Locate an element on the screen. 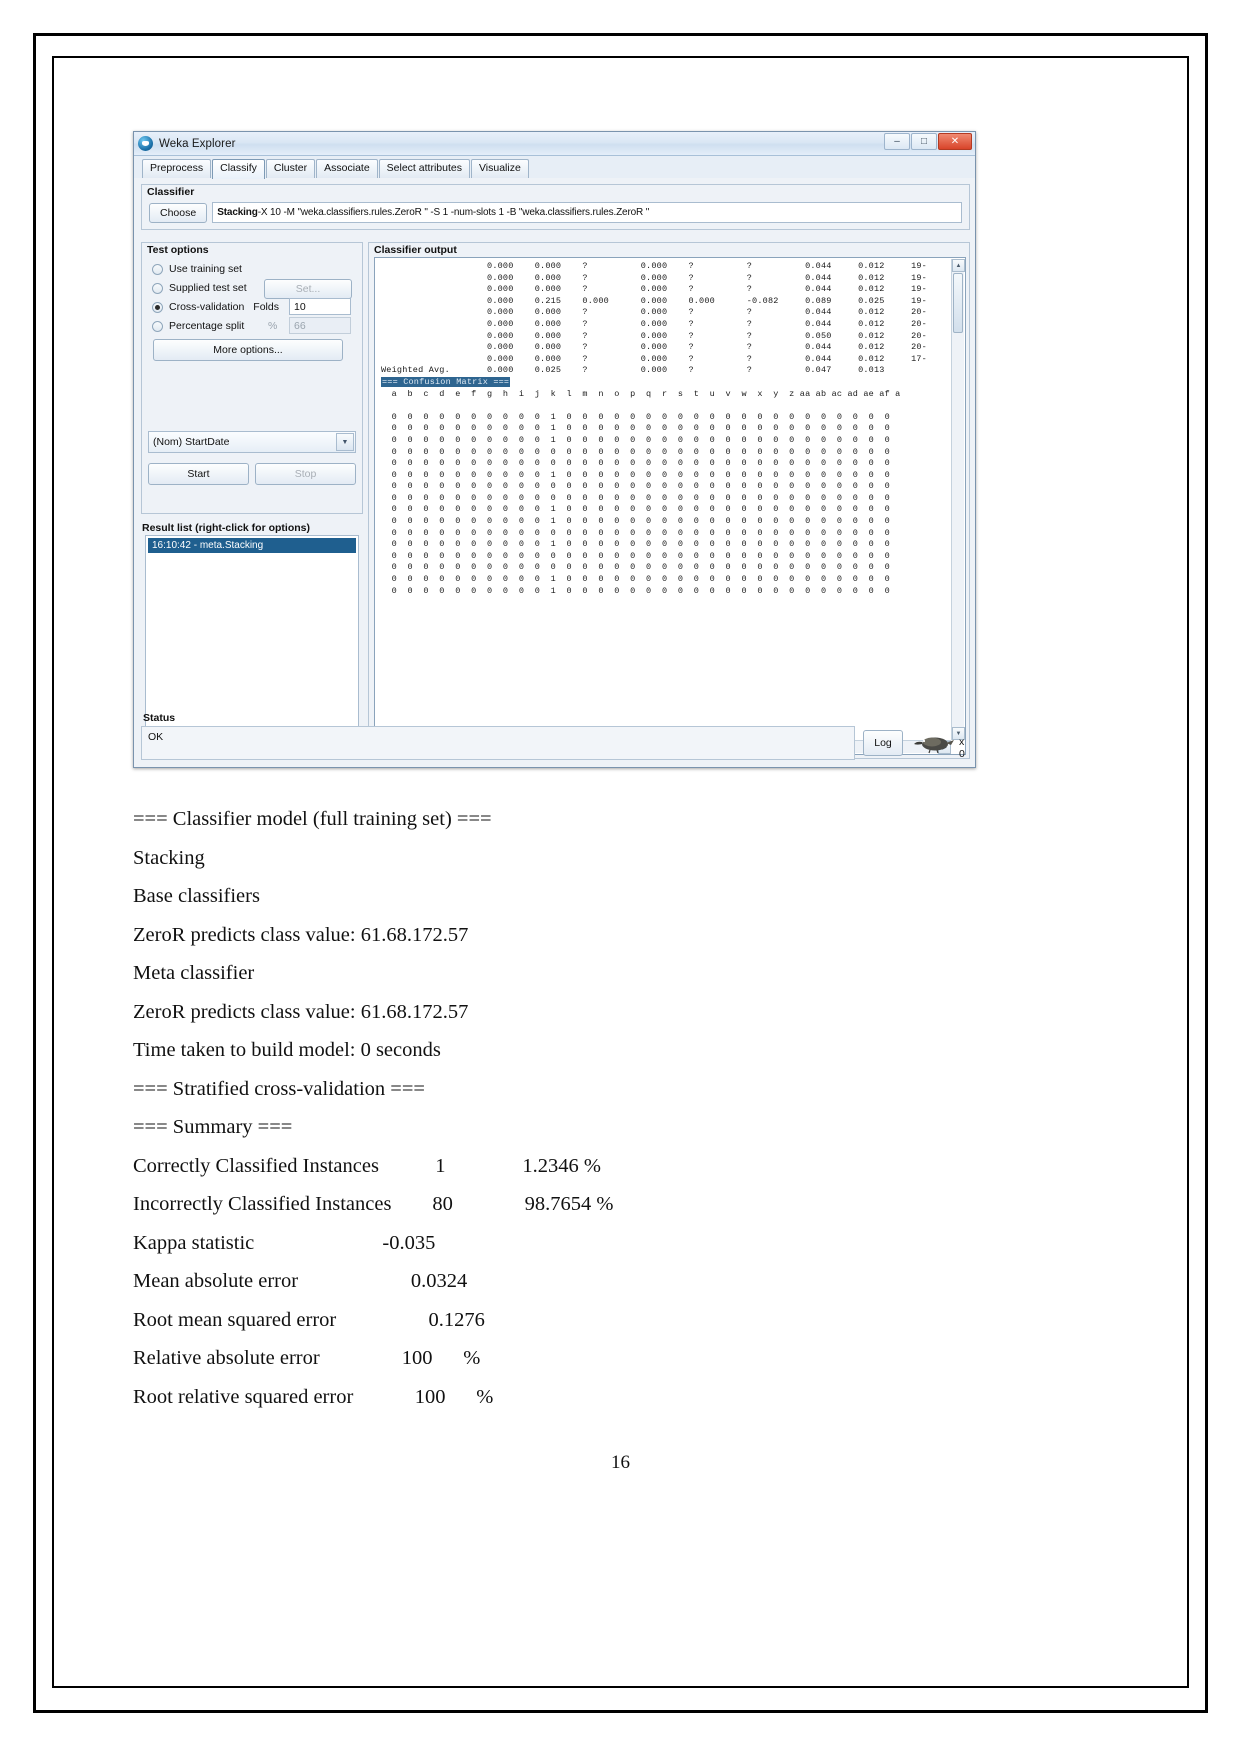  minimize-button: – is located at coordinates (897, 141).